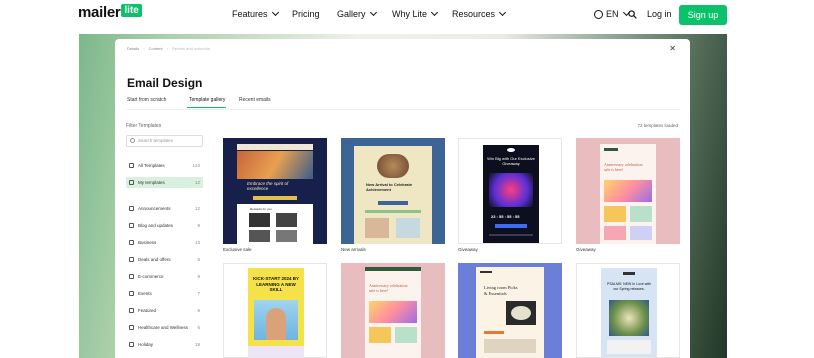 The image size is (814, 358). Describe the element at coordinates (393, 191) in the screenshot. I see `template-card-new-arrivals: New Arrival to Celebrate Achievement` at that location.